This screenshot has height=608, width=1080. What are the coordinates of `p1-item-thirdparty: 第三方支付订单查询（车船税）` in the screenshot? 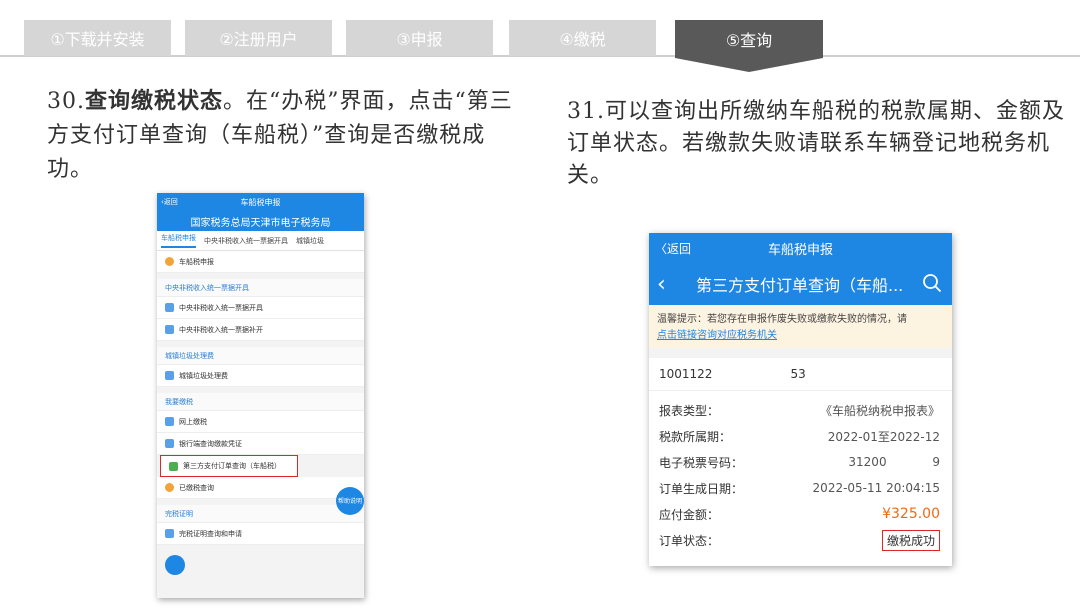 It's located at (229, 466).